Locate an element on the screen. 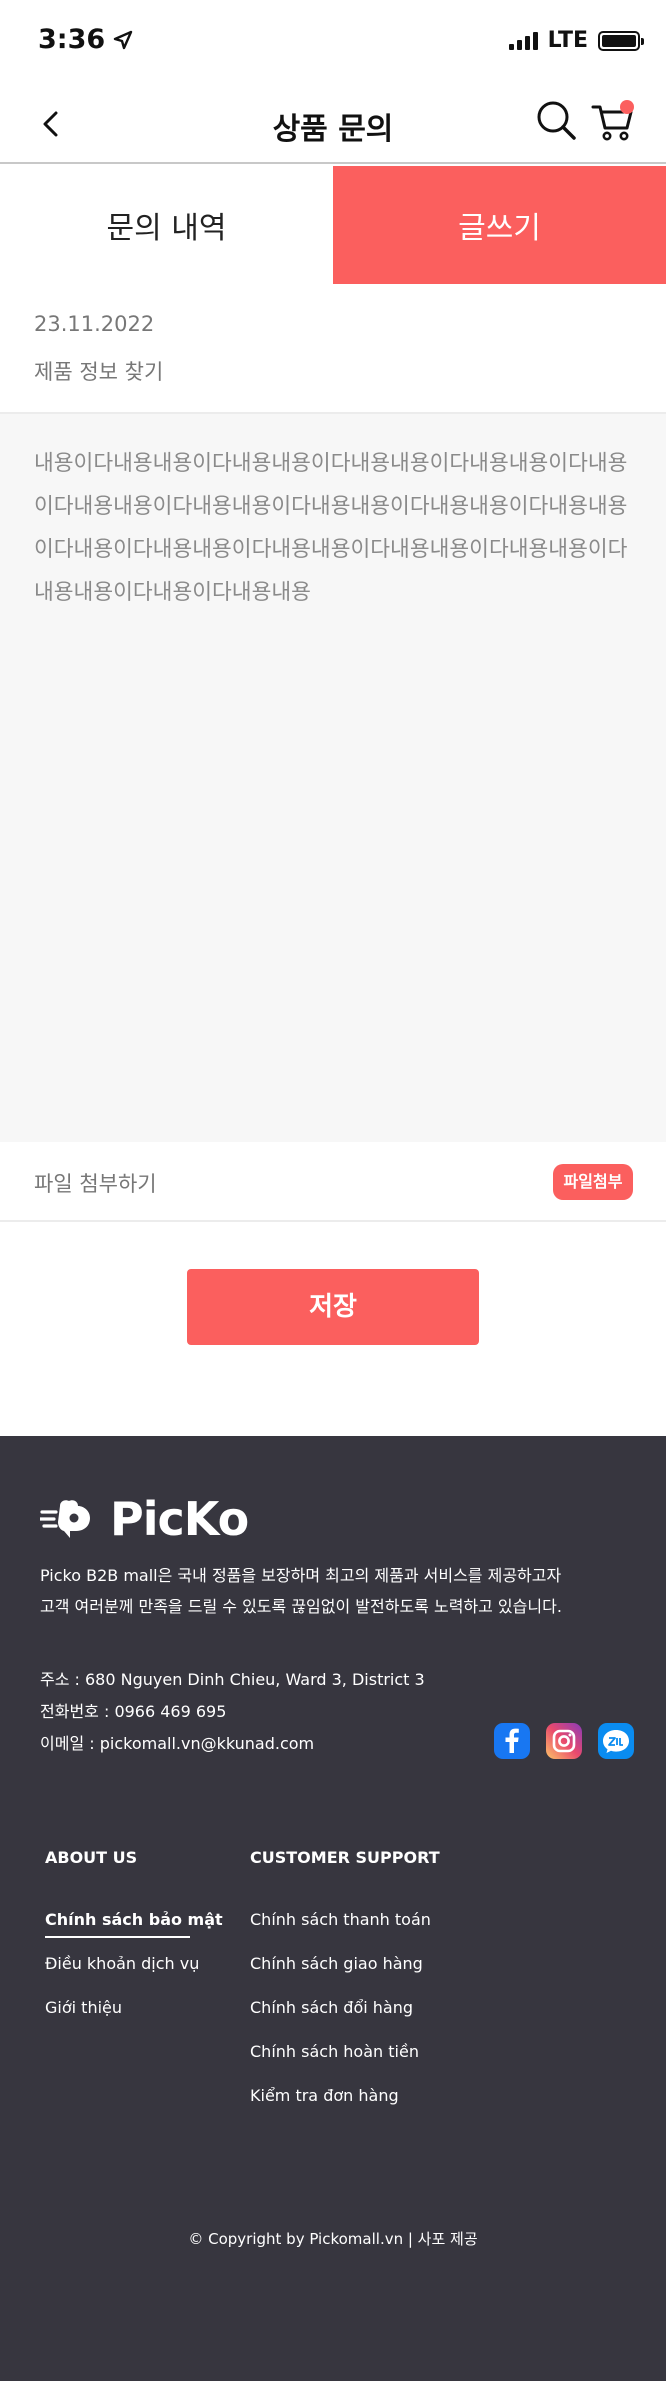 Image resolution: width=666 pixels, height=2381 pixels. facebook-icon is located at coordinates (512, 1741).